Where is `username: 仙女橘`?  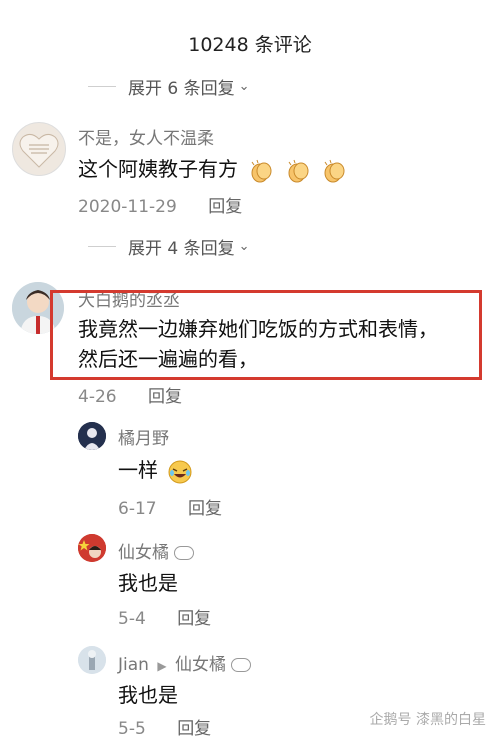
username: 仙女橘 is located at coordinates (156, 550).